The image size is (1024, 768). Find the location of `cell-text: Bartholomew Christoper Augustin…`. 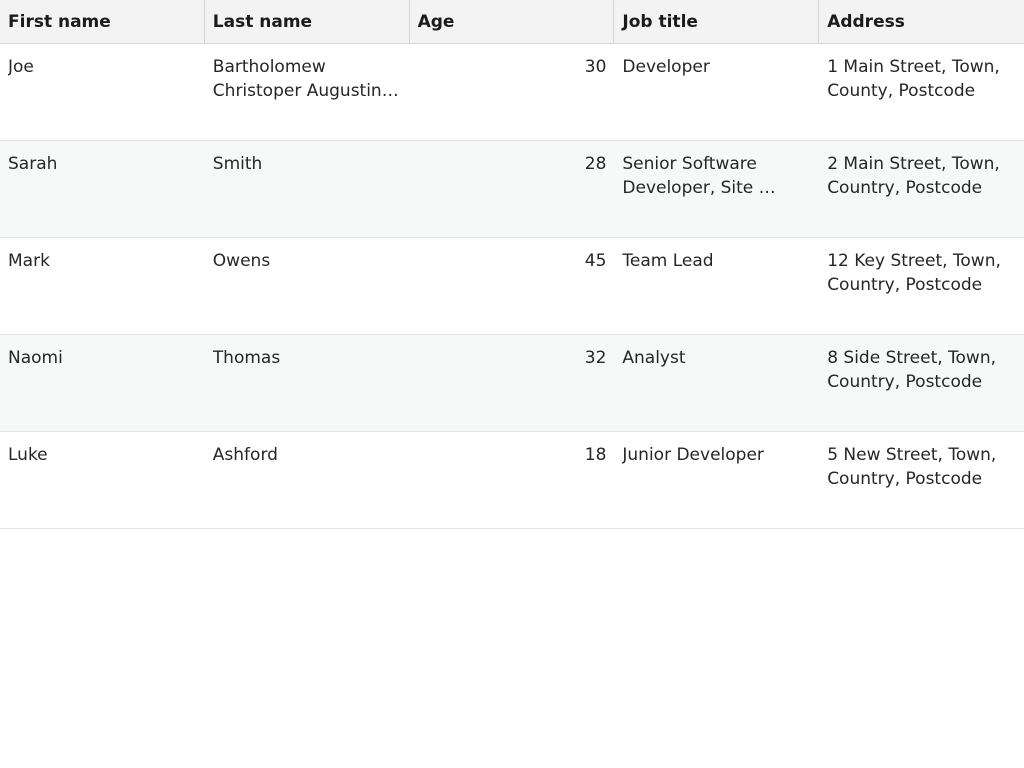

cell-text: Bartholomew Christoper Augustin… is located at coordinates (305, 79).